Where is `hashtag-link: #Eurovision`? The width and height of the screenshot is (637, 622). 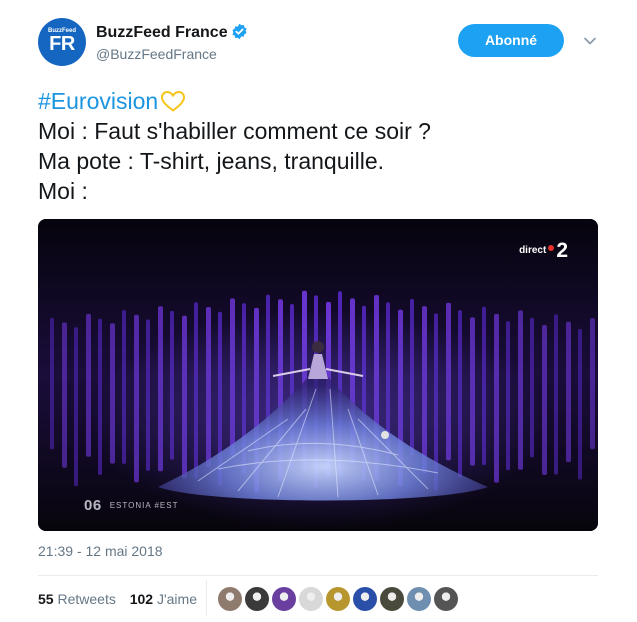 hashtag-link: #Eurovision is located at coordinates (98, 101).